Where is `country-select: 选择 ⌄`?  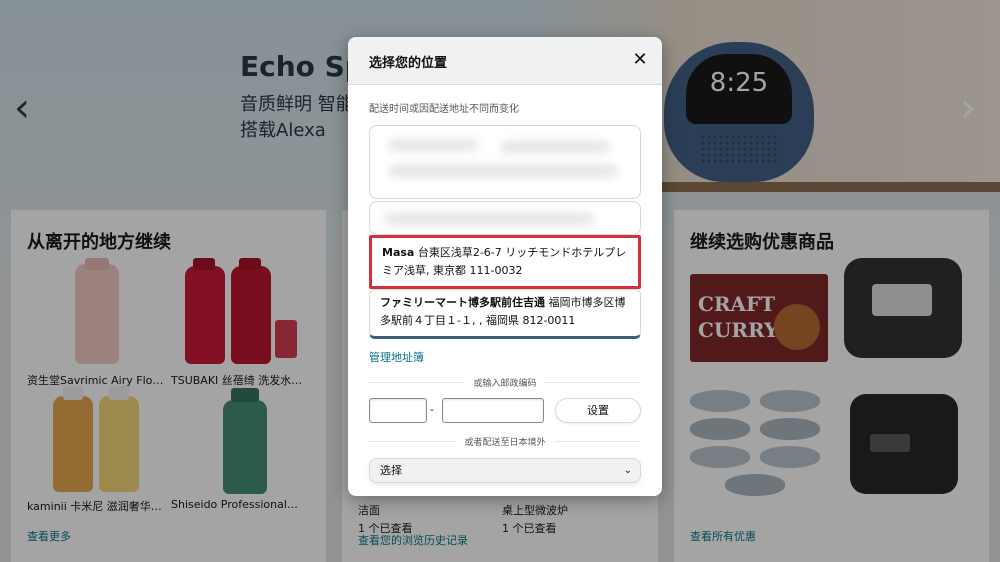 country-select: 选择 ⌄ is located at coordinates (505, 470).